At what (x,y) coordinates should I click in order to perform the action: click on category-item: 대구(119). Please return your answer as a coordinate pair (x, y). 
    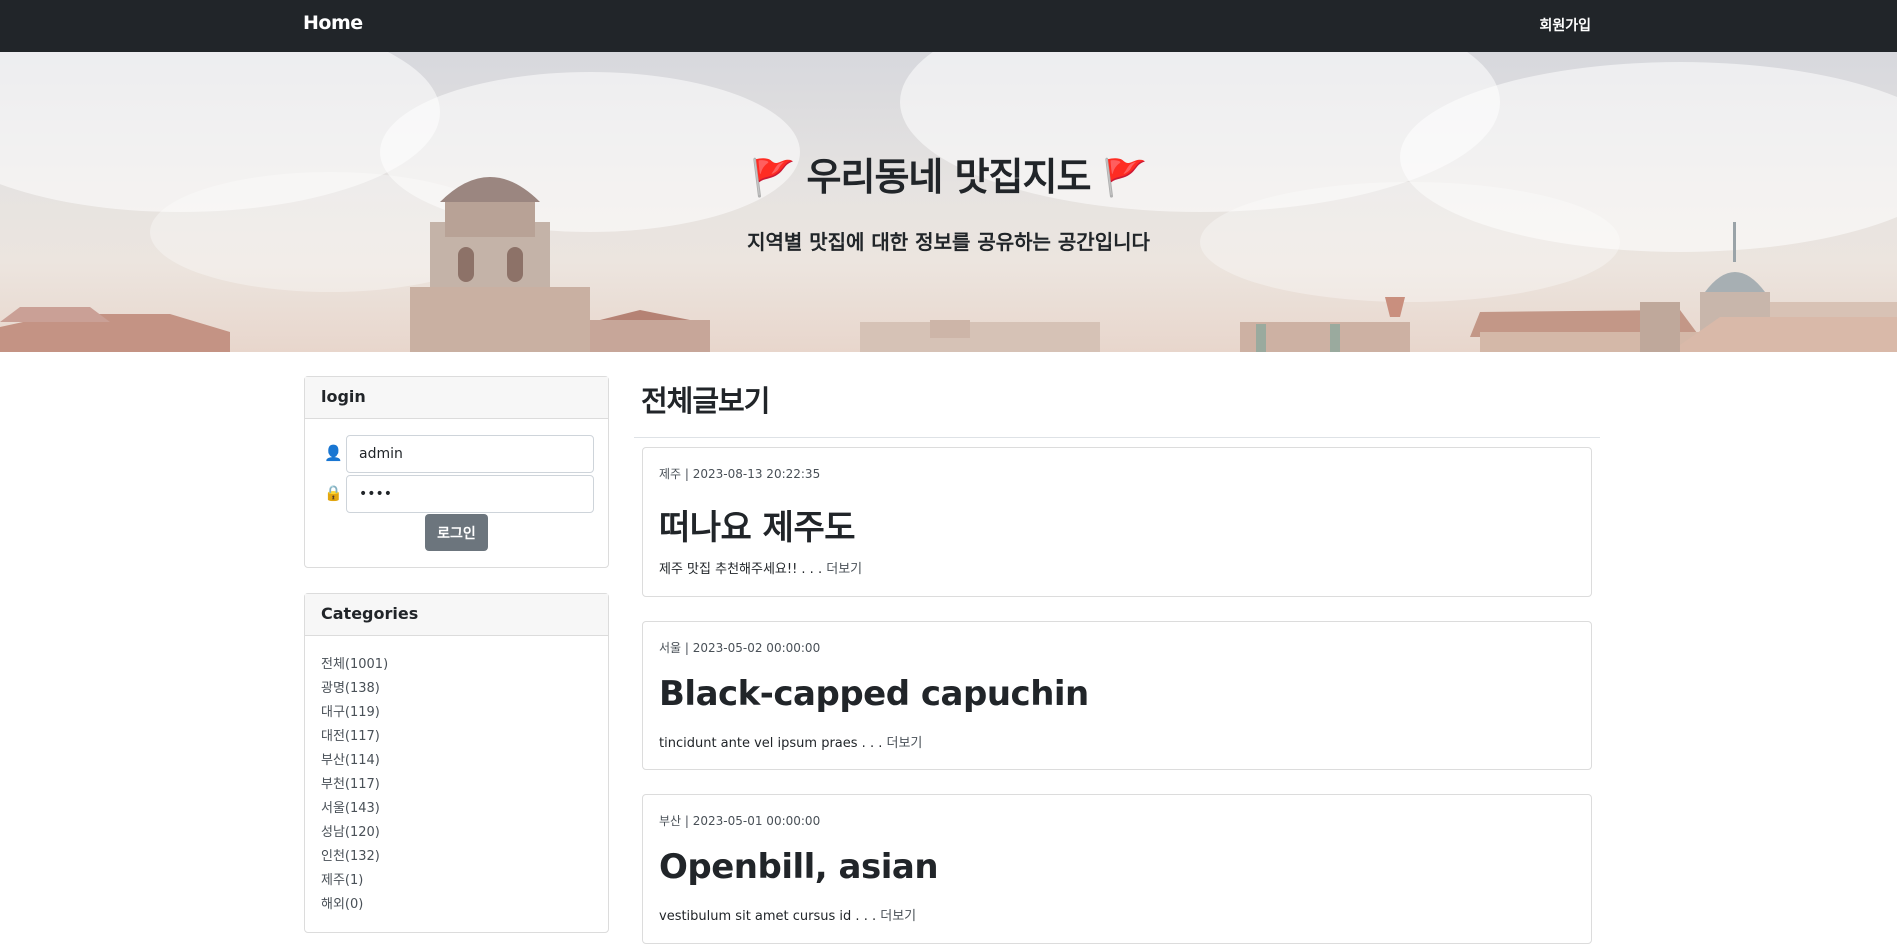
    Looking at the image, I should click on (456, 713).